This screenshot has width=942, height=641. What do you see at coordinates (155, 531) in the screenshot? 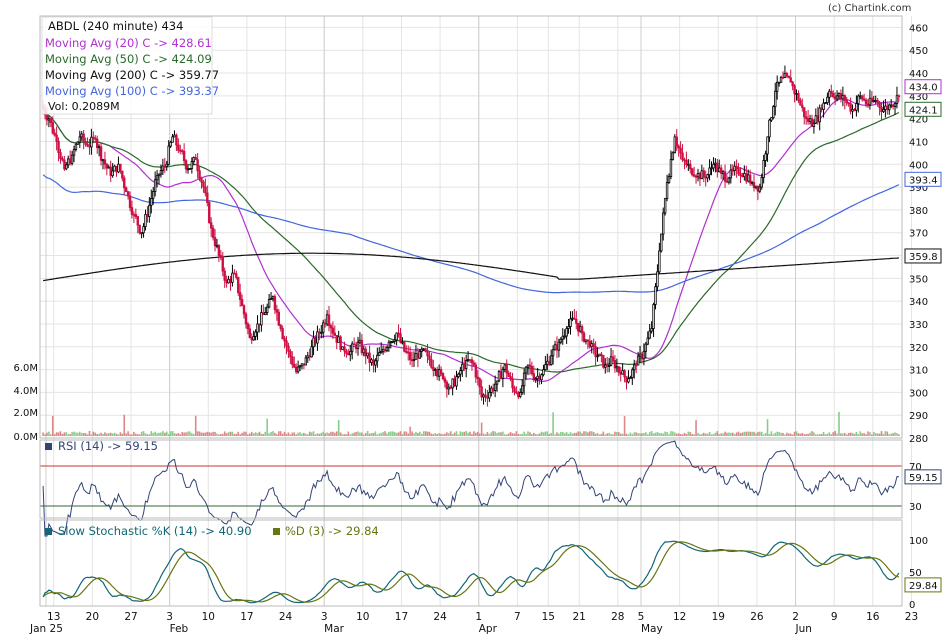
I see `stoch-k-label: Slow Stochastic %K (14) -> 40.90` at bounding box center [155, 531].